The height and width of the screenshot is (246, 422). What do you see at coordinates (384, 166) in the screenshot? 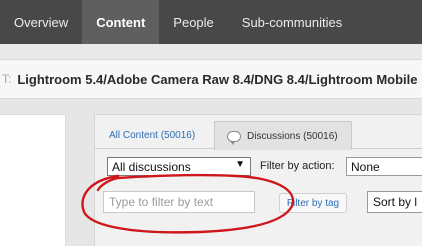
I see `action-select: None` at bounding box center [384, 166].